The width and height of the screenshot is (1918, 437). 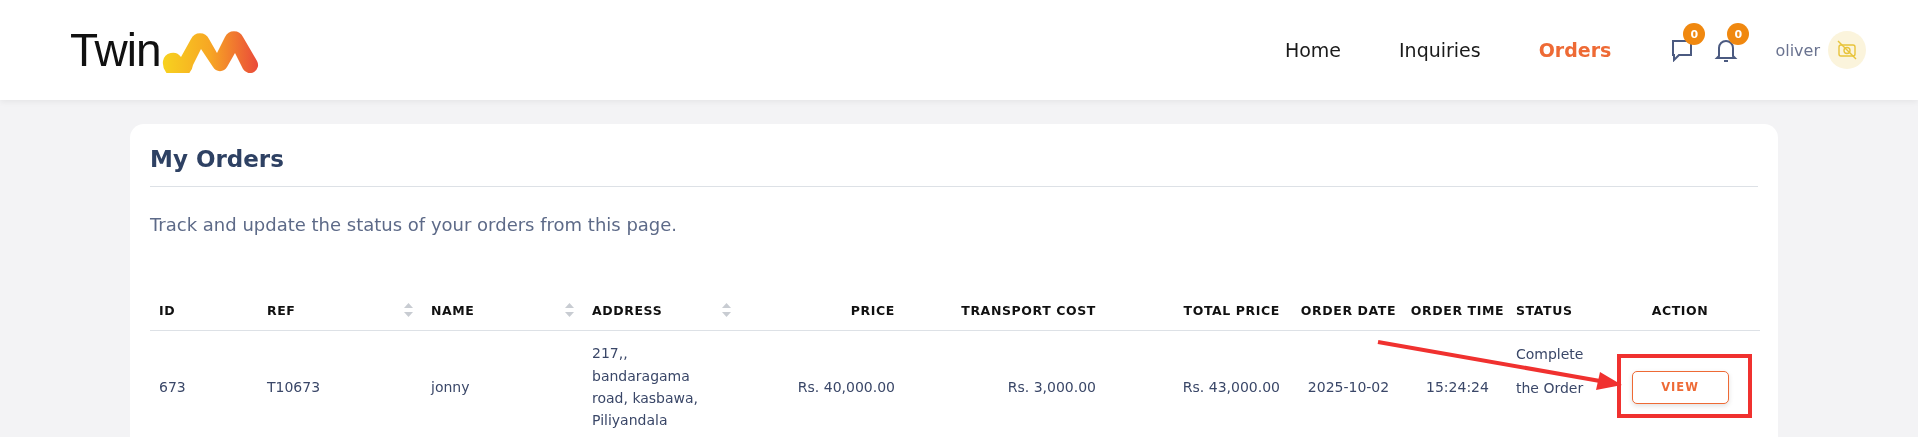 I want to click on table-cell-text: Complete the Order, so click(x=1550, y=371).